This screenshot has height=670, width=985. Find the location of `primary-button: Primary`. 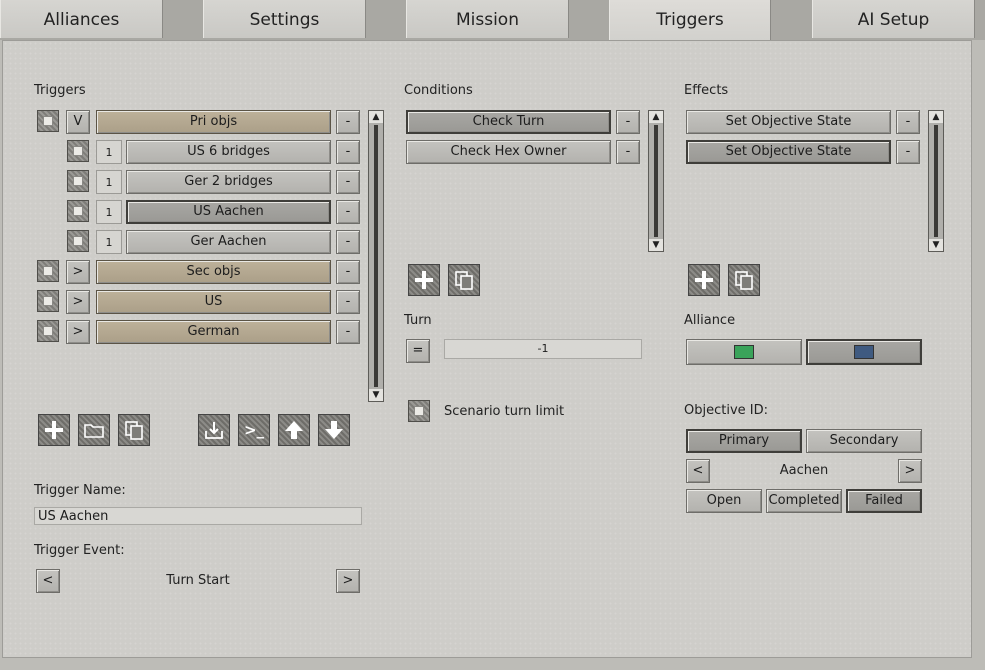

primary-button: Primary is located at coordinates (744, 441).